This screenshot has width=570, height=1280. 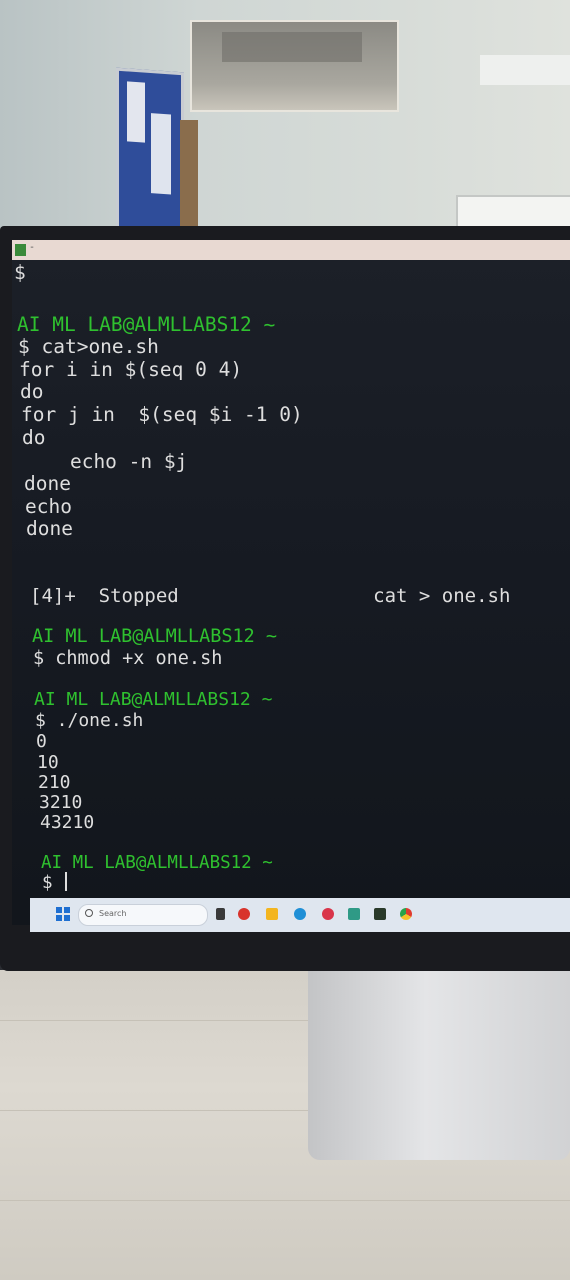 What do you see at coordinates (150, 153) in the screenshot?
I see `notice-board` at bounding box center [150, 153].